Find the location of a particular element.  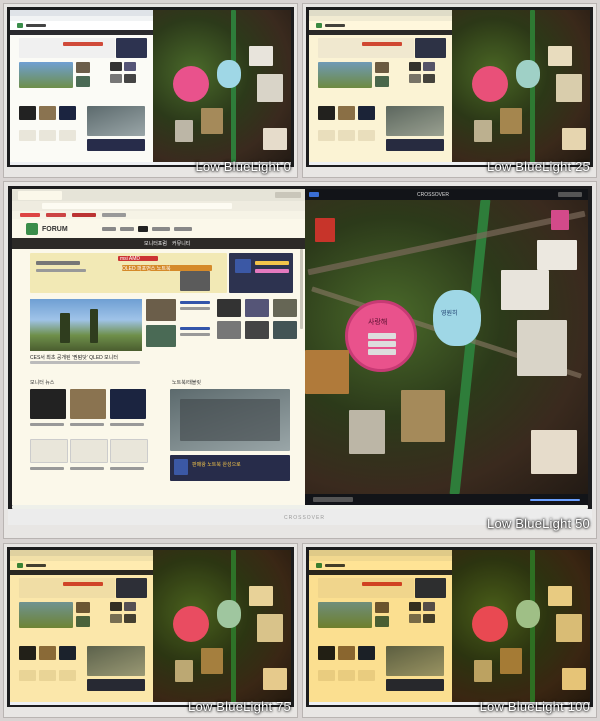

panel-caption: Low BlueLight 25 is located at coordinates (538, 166).